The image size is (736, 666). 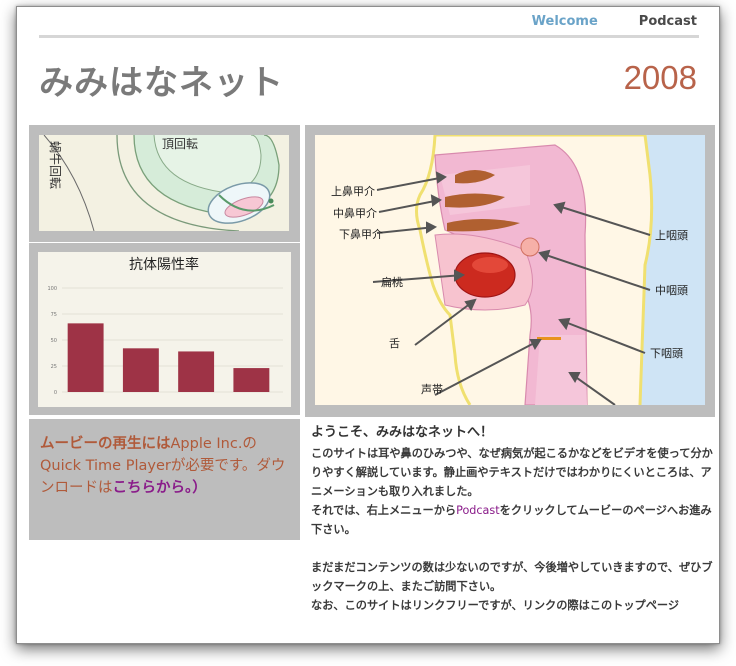 What do you see at coordinates (384, 510) in the screenshot?
I see `podcast-paragraph-pre: それでは、右上メニューから` at bounding box center [384, 510].